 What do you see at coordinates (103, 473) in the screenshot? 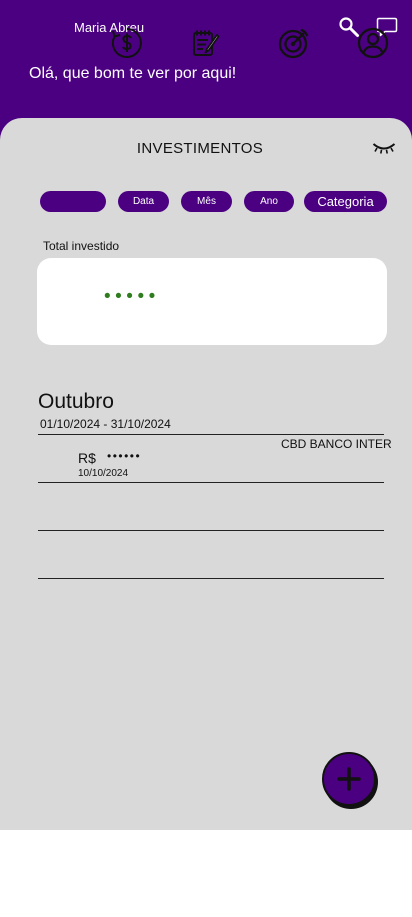
I see `entry-date: 10/10/2024` at bounding box center [103, 473].